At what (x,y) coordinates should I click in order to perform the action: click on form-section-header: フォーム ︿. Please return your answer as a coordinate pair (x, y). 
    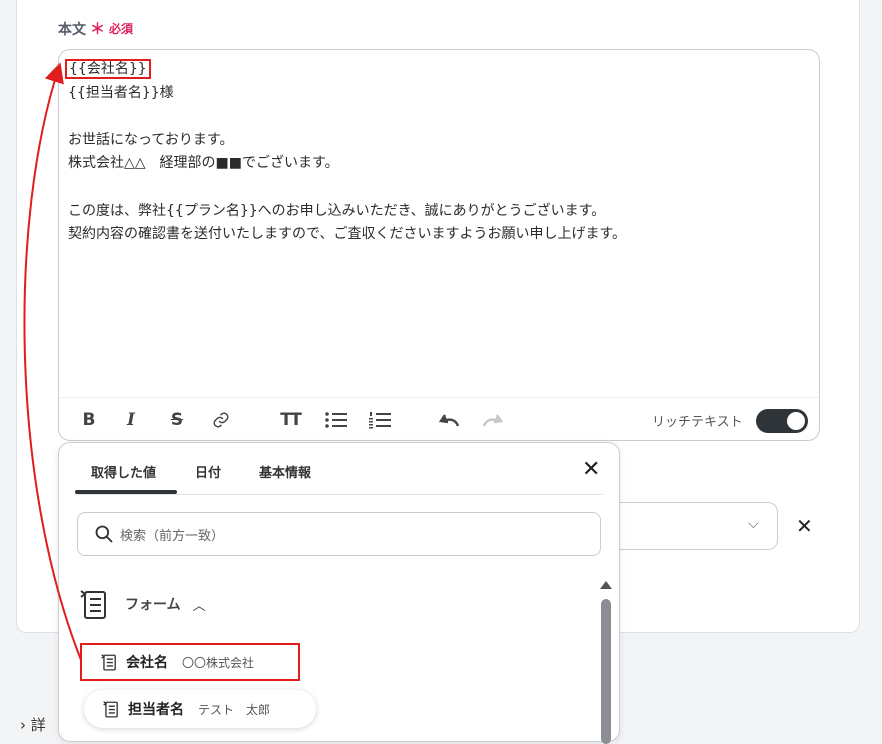
    Looking at the image, I should click on (142, 604).